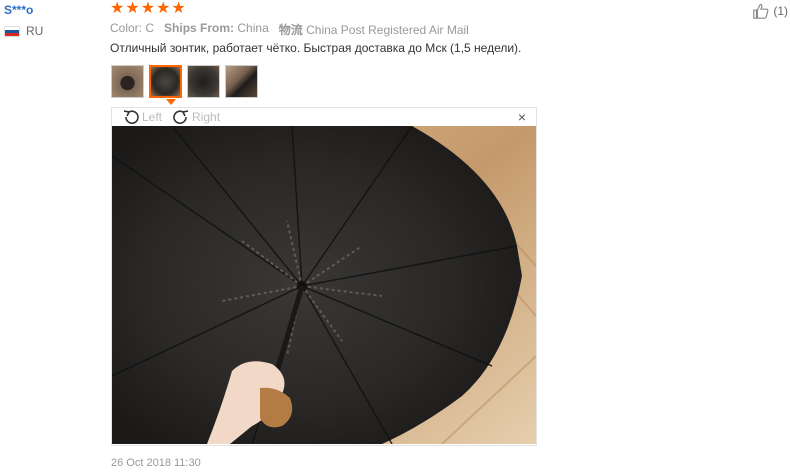 This screenshot has height=472, width=790. Describe the element at coordinates (206, 117) in the screenshot. I see `rotate-right-label: Right` at that location.